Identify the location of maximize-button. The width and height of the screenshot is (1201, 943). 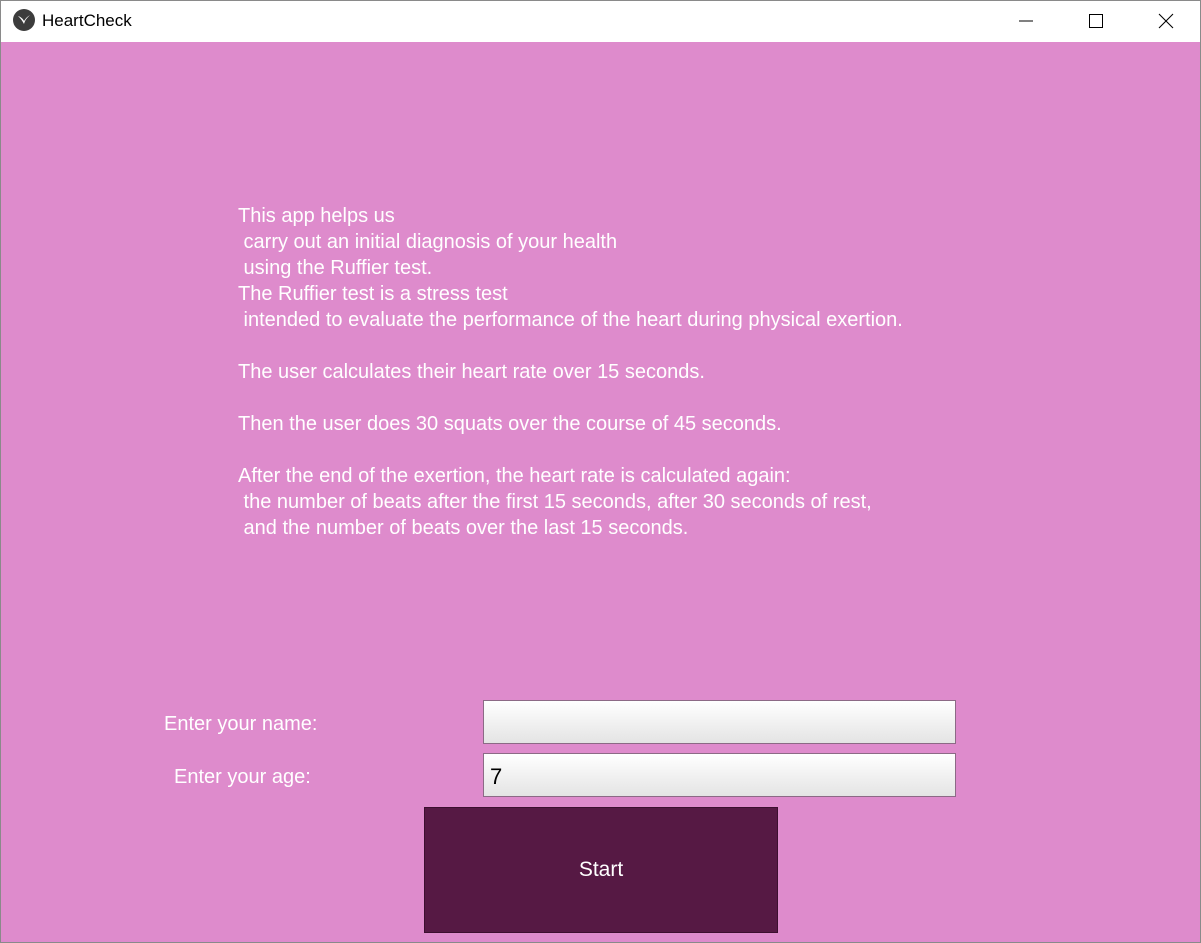
(1096, 21).